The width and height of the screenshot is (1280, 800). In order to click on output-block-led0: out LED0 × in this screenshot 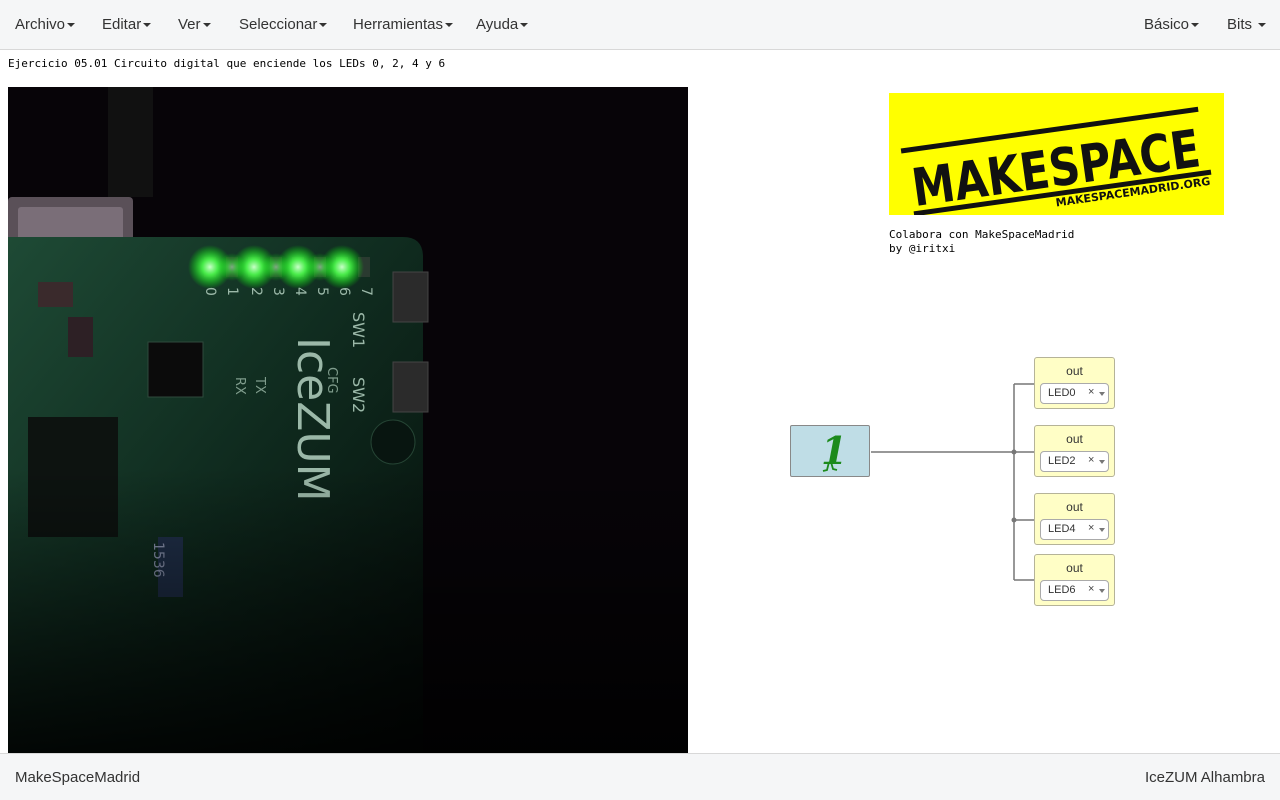, I will do `click(1074, 383)`.